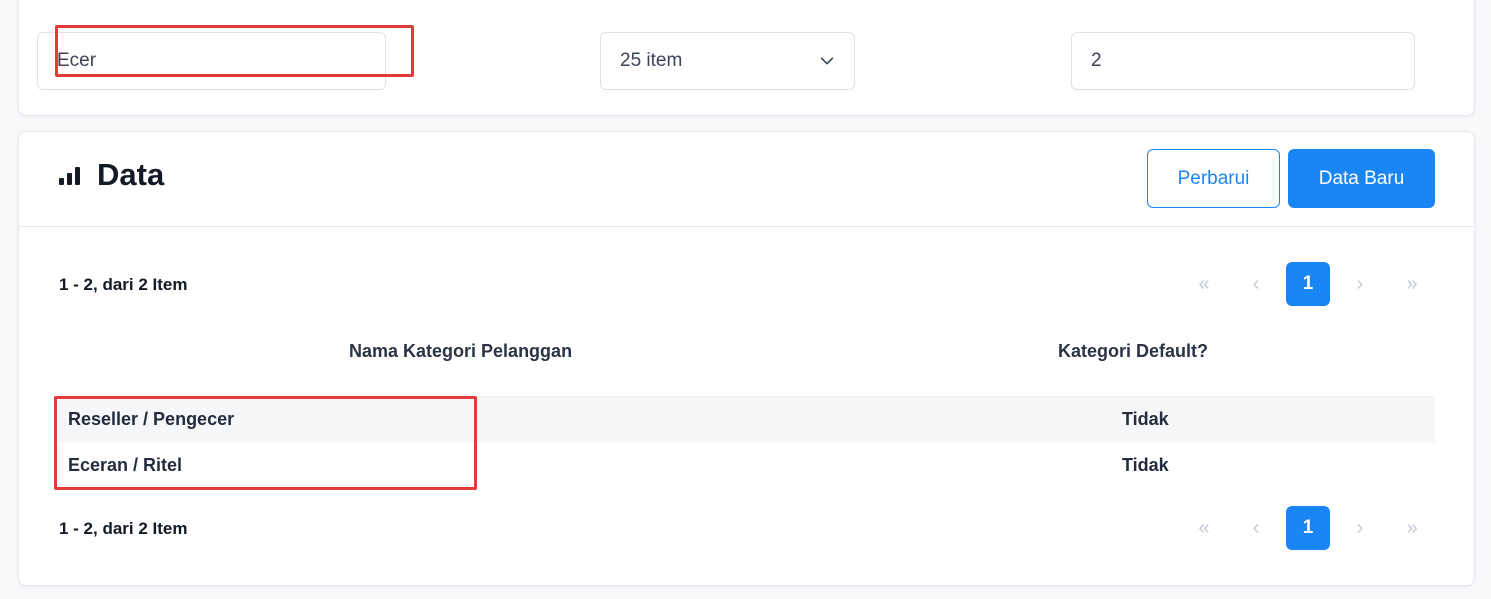 This screenshot has width=1491, height=599. What do you see at coordinates (123, 284) in the screenshot?
I see `item-summary-top: 1 - 2, dari 2 Item` at bounding box center [123, 284].